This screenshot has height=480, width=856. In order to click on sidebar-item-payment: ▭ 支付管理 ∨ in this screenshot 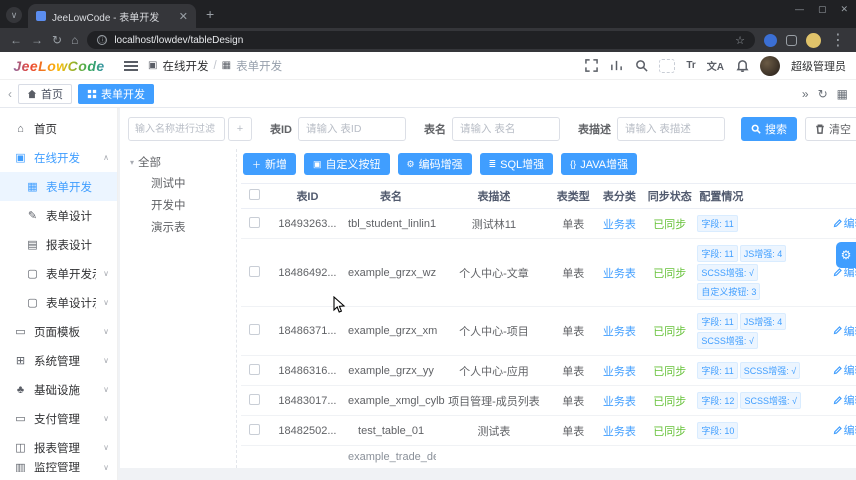, I will do `click(58, 418)`.